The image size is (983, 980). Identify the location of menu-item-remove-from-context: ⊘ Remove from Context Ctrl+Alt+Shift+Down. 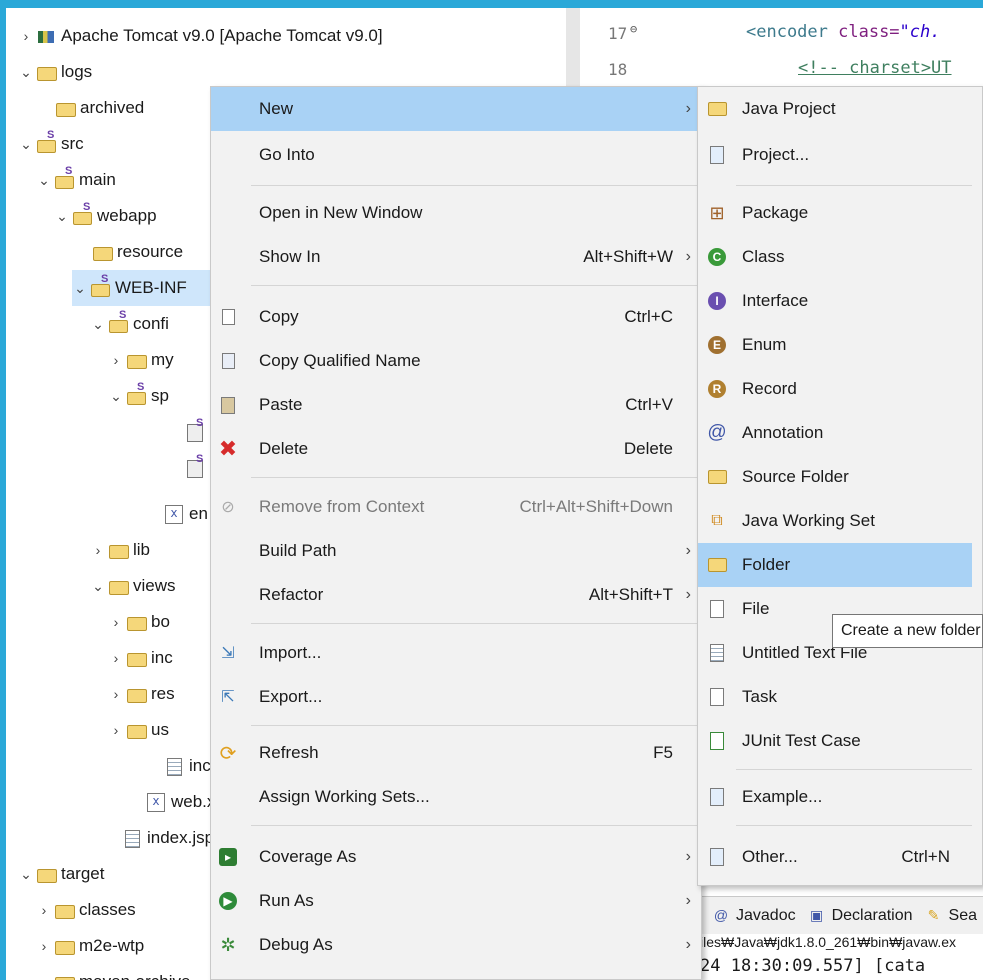
(456, 507).